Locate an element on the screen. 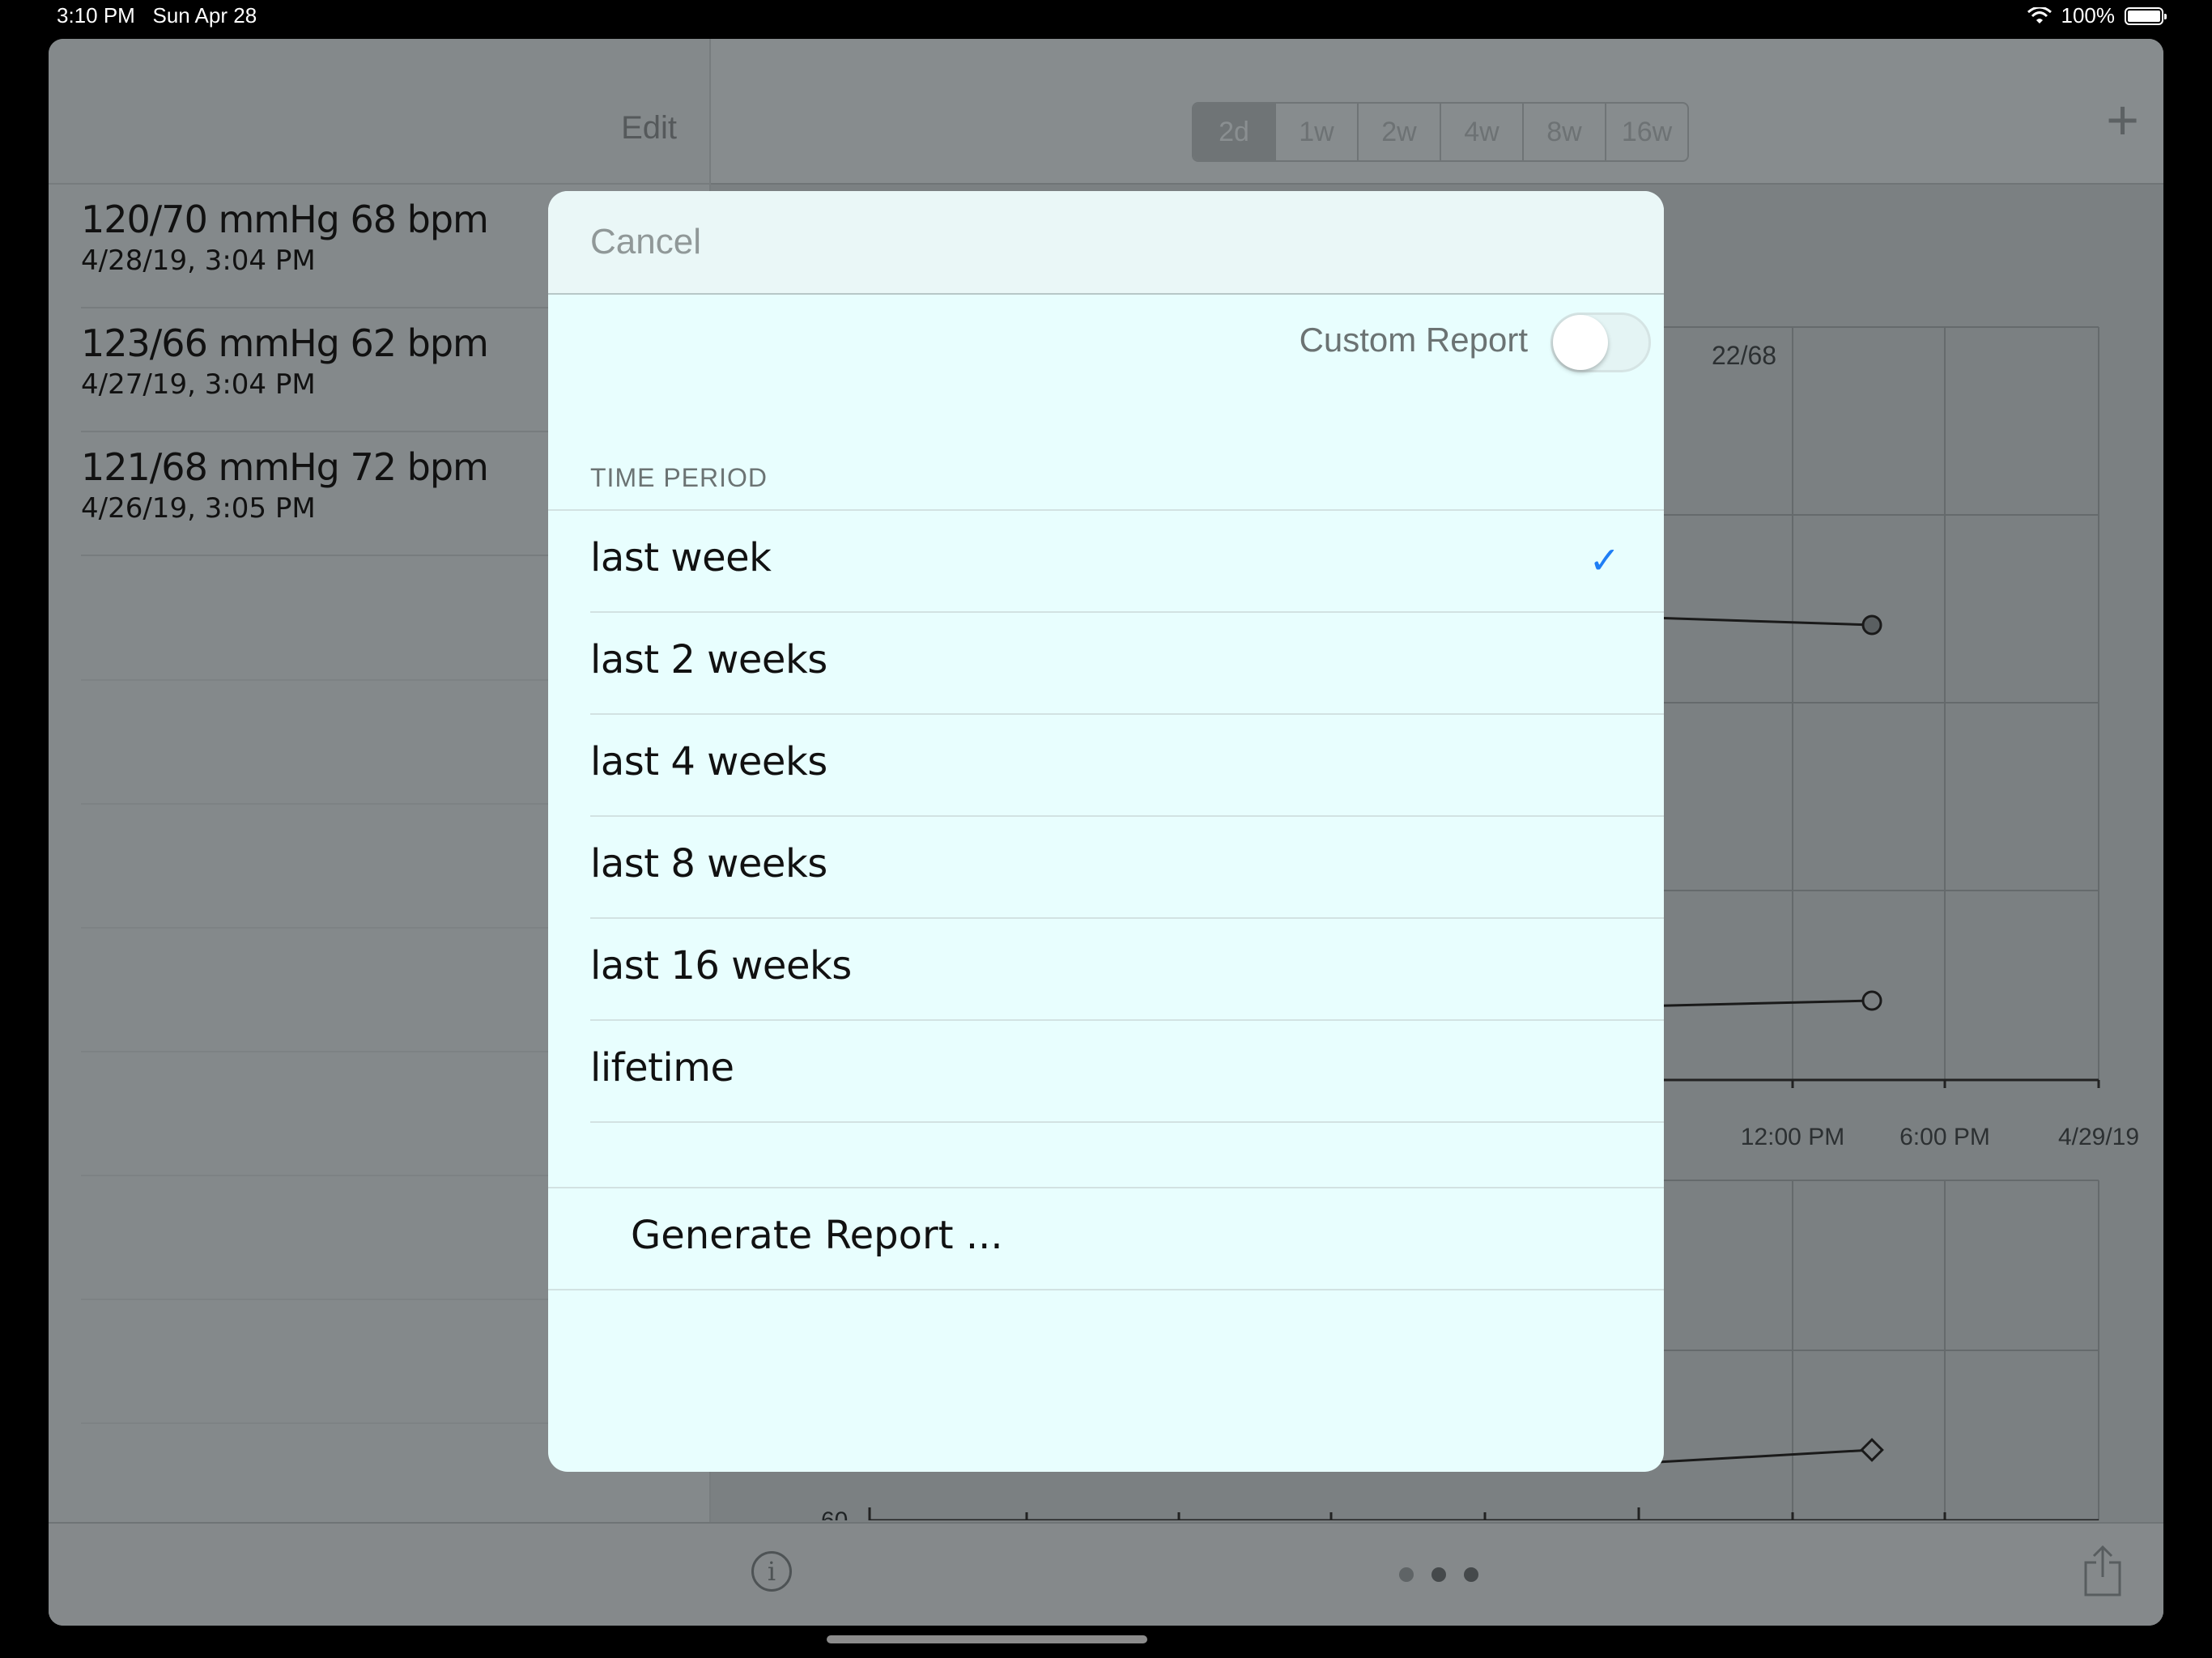 This screenshot has width=2212, height=1658. option-label: last 4 weeks is located at coordinates (708, 761).